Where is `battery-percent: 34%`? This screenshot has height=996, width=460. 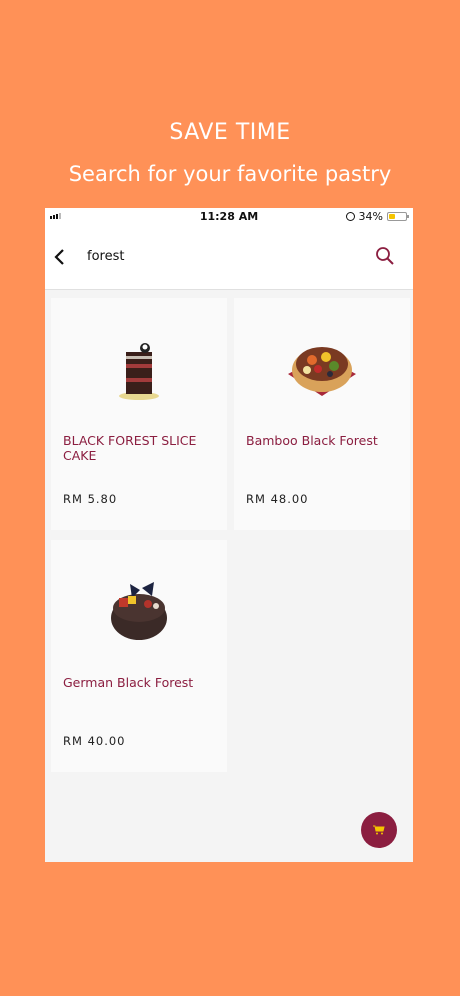
battery-percent: 34% is located at coordinates (370, 216).